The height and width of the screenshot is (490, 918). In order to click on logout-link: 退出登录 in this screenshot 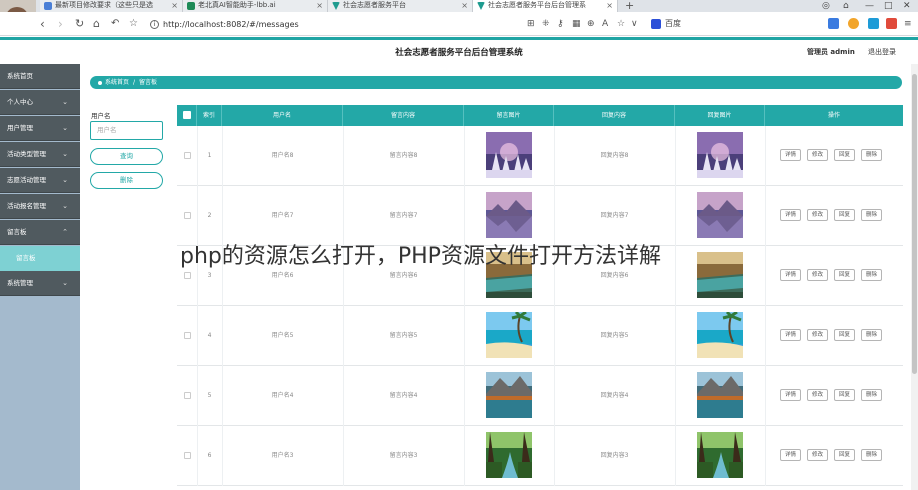, I will do `click(882, 52)`.